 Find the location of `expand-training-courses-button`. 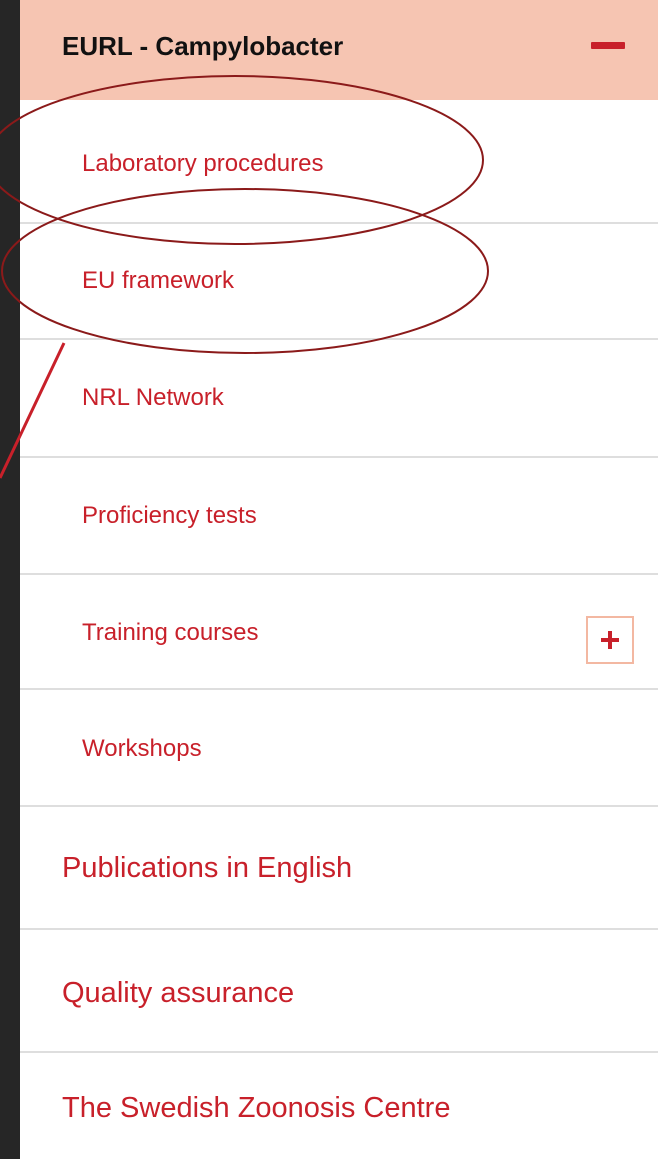

expand-training-courses-button is located at coordinates (610, 640).